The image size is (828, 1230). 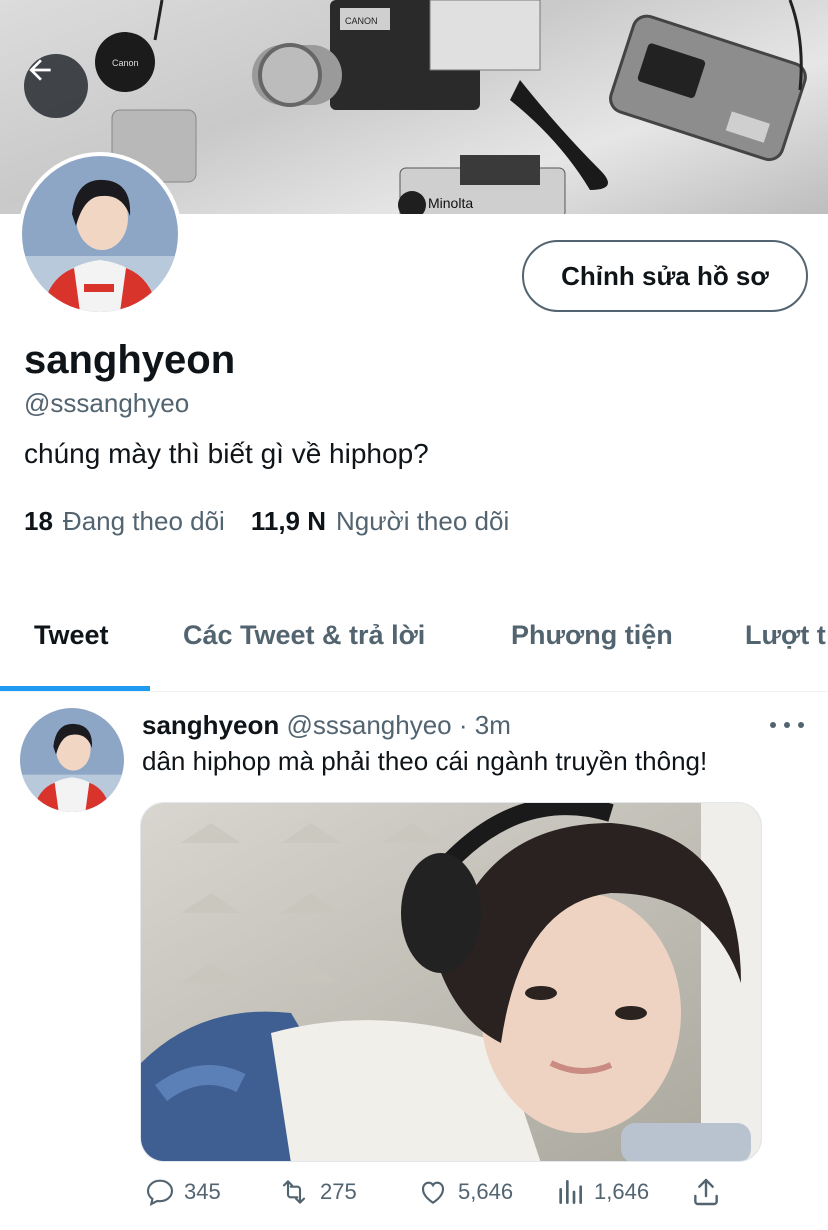 I want to click on profile-avatar, so click(x=100, y=234).